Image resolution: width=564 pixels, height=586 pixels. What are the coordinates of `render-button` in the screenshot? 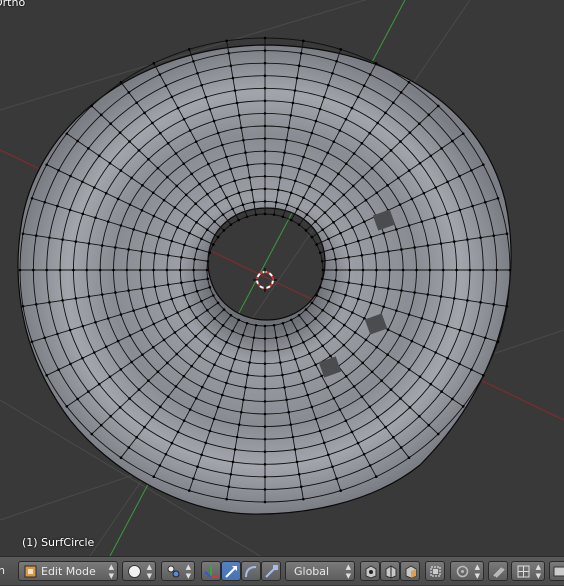 It's located at (556, 571).